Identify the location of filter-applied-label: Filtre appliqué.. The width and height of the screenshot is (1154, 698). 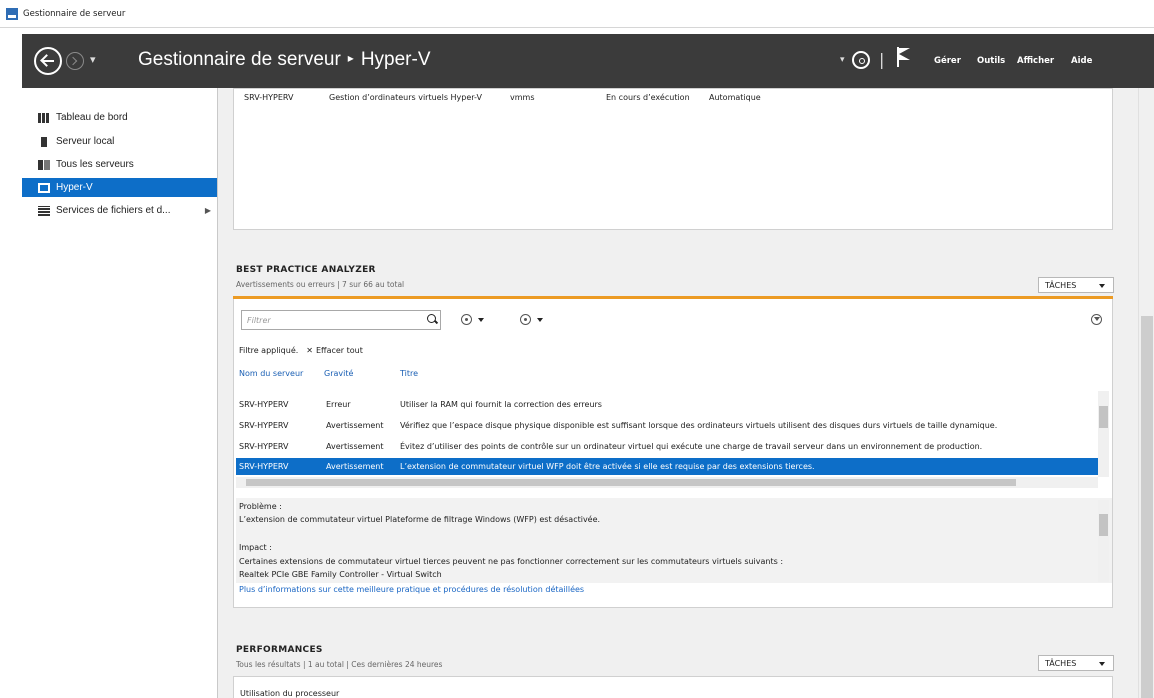
(269, 350).